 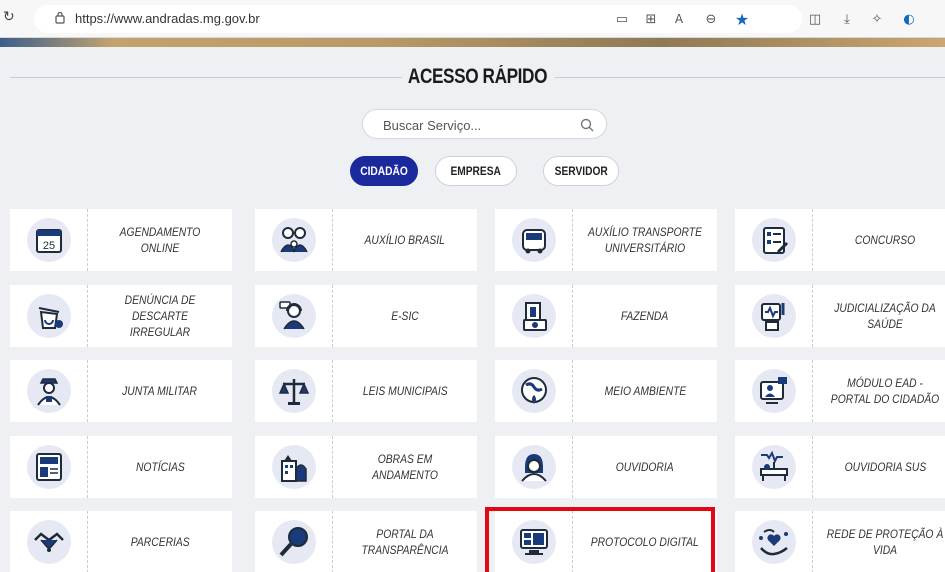 What do you see at coordinates (9, 17) in the screenshot?
I see `back-arrow-icon: ↻` at bounding box center [9, 17].